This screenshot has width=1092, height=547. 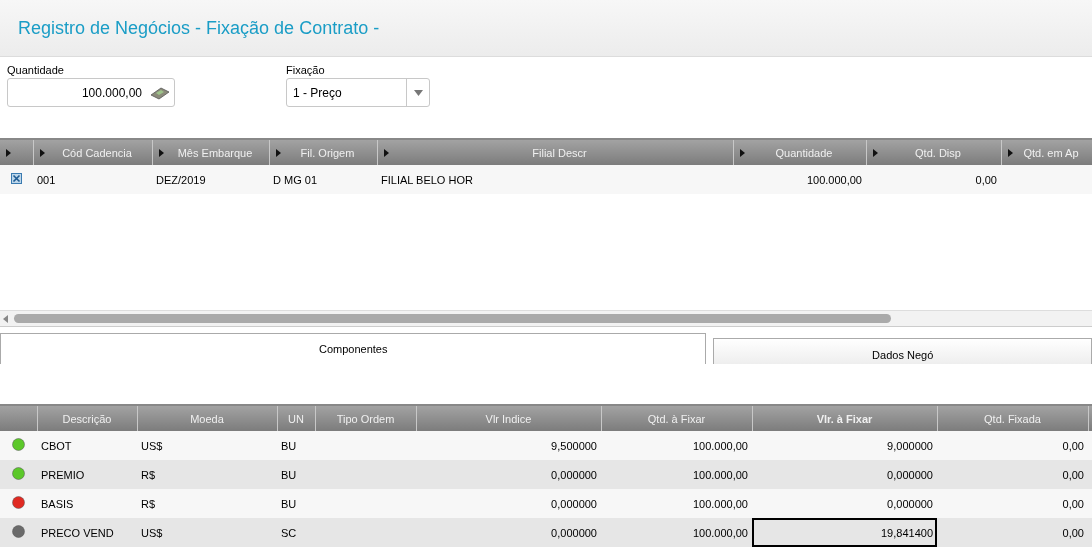 What do you see at coordinates (452, 318) in the screenshot?
I see `scrollbar-thumb` at bounding box center [452, 318].